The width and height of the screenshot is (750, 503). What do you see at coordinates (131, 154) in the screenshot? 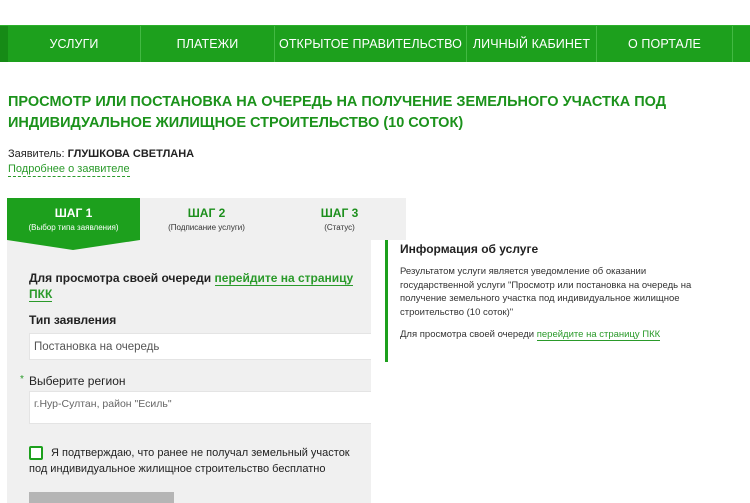
I see `applicant-name: ГЛУШКОВА СВЕТЛАНА` at bounding box center [131, 154].